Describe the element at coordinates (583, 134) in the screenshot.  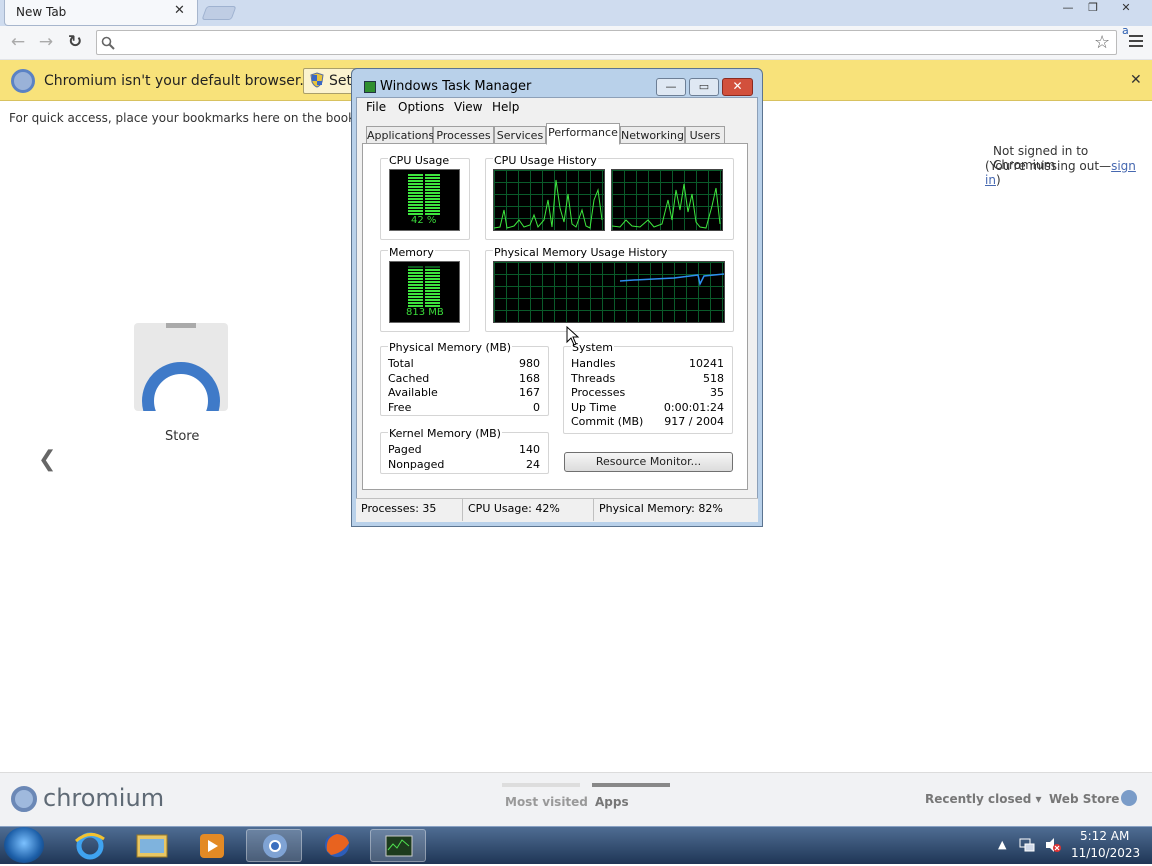
I see `tab-performance: Performance` at that location.